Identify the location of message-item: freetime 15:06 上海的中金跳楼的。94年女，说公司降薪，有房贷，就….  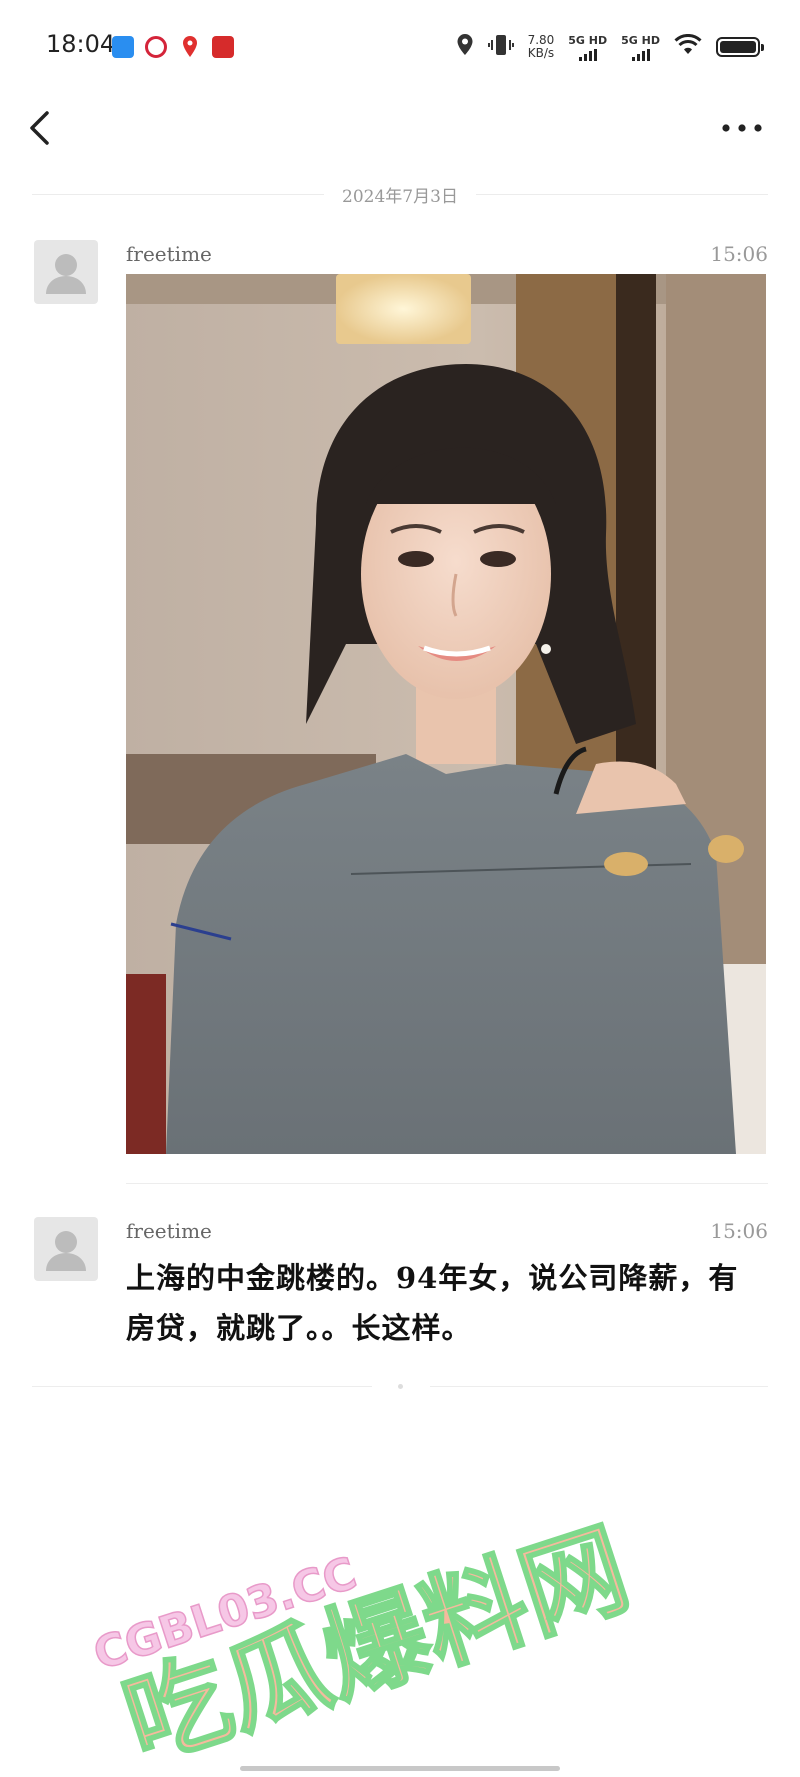
(401, 1287).